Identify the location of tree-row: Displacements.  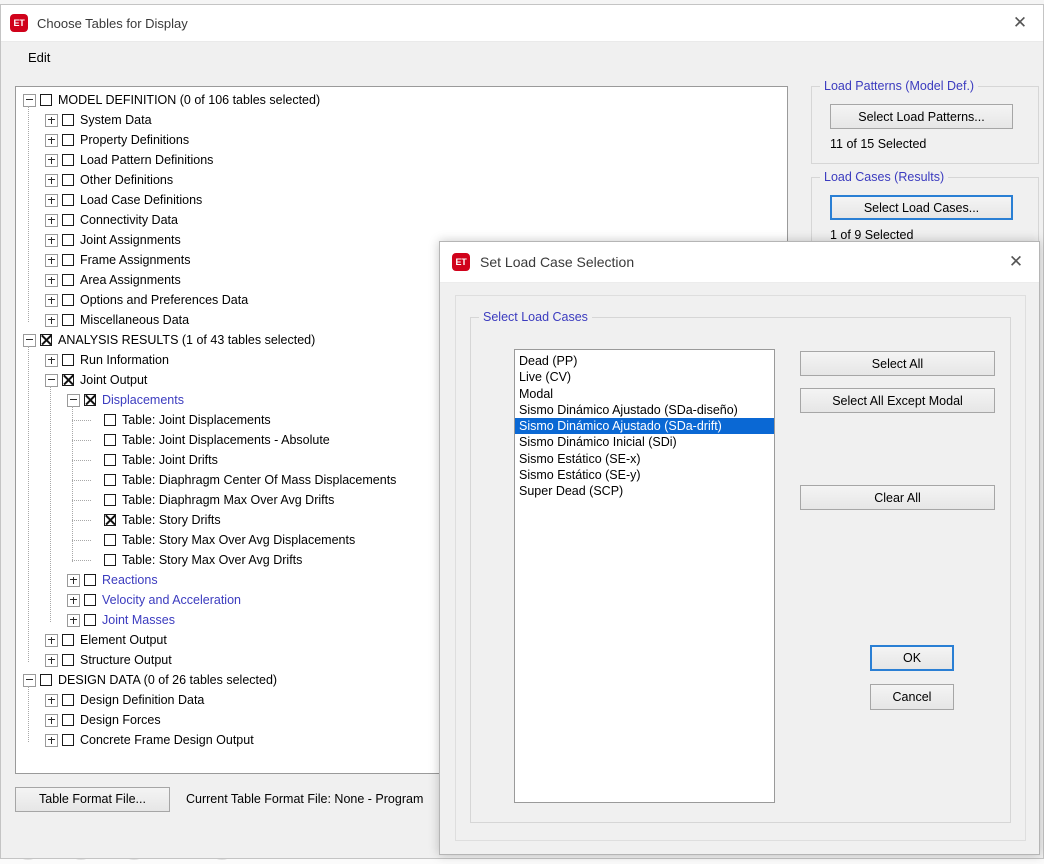
(125, 400).